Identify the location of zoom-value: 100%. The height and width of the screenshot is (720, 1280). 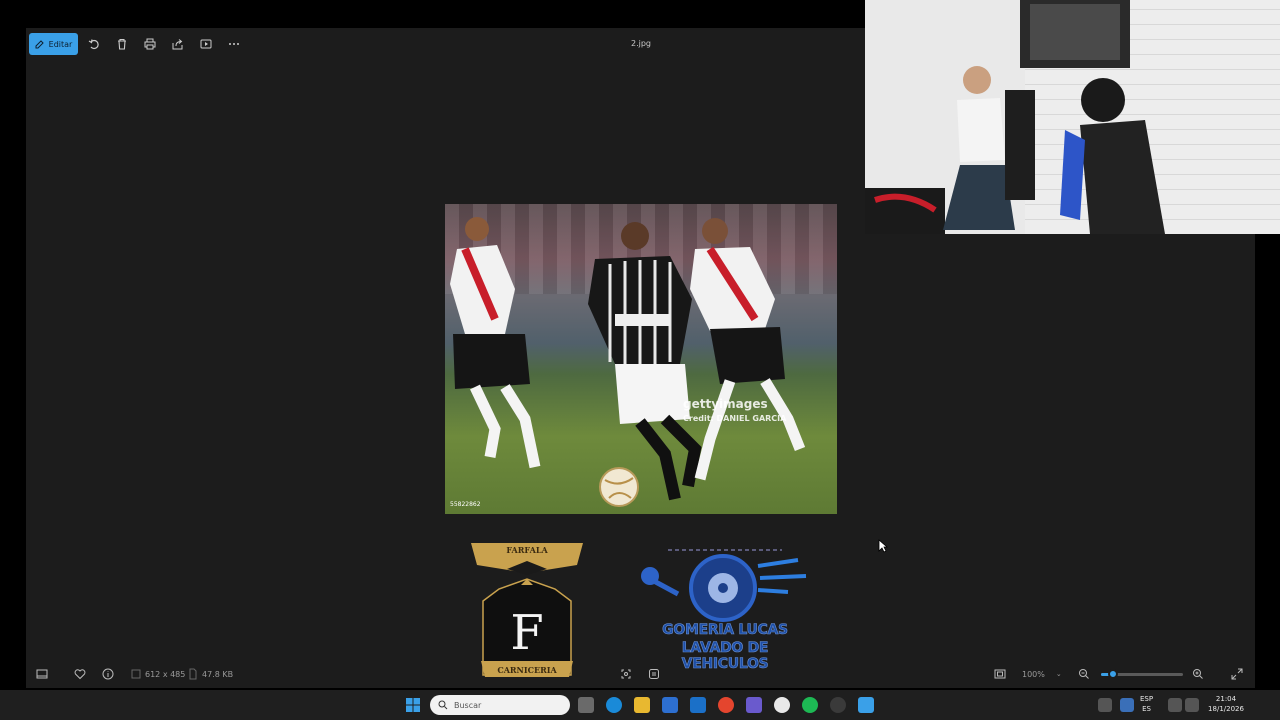
(1033, 674).